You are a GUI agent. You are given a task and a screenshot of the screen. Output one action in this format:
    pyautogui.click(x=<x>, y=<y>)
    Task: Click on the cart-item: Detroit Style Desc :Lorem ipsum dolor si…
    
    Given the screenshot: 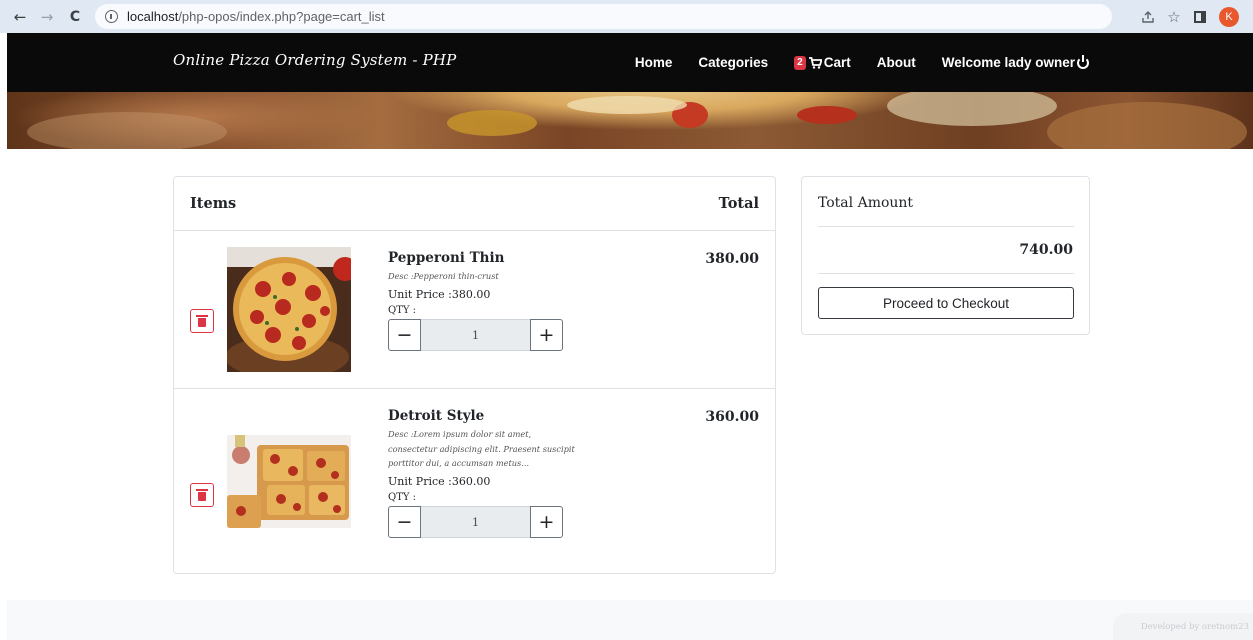 What is the action you would take?
    pyautogui.click(x=474, y=481)
    